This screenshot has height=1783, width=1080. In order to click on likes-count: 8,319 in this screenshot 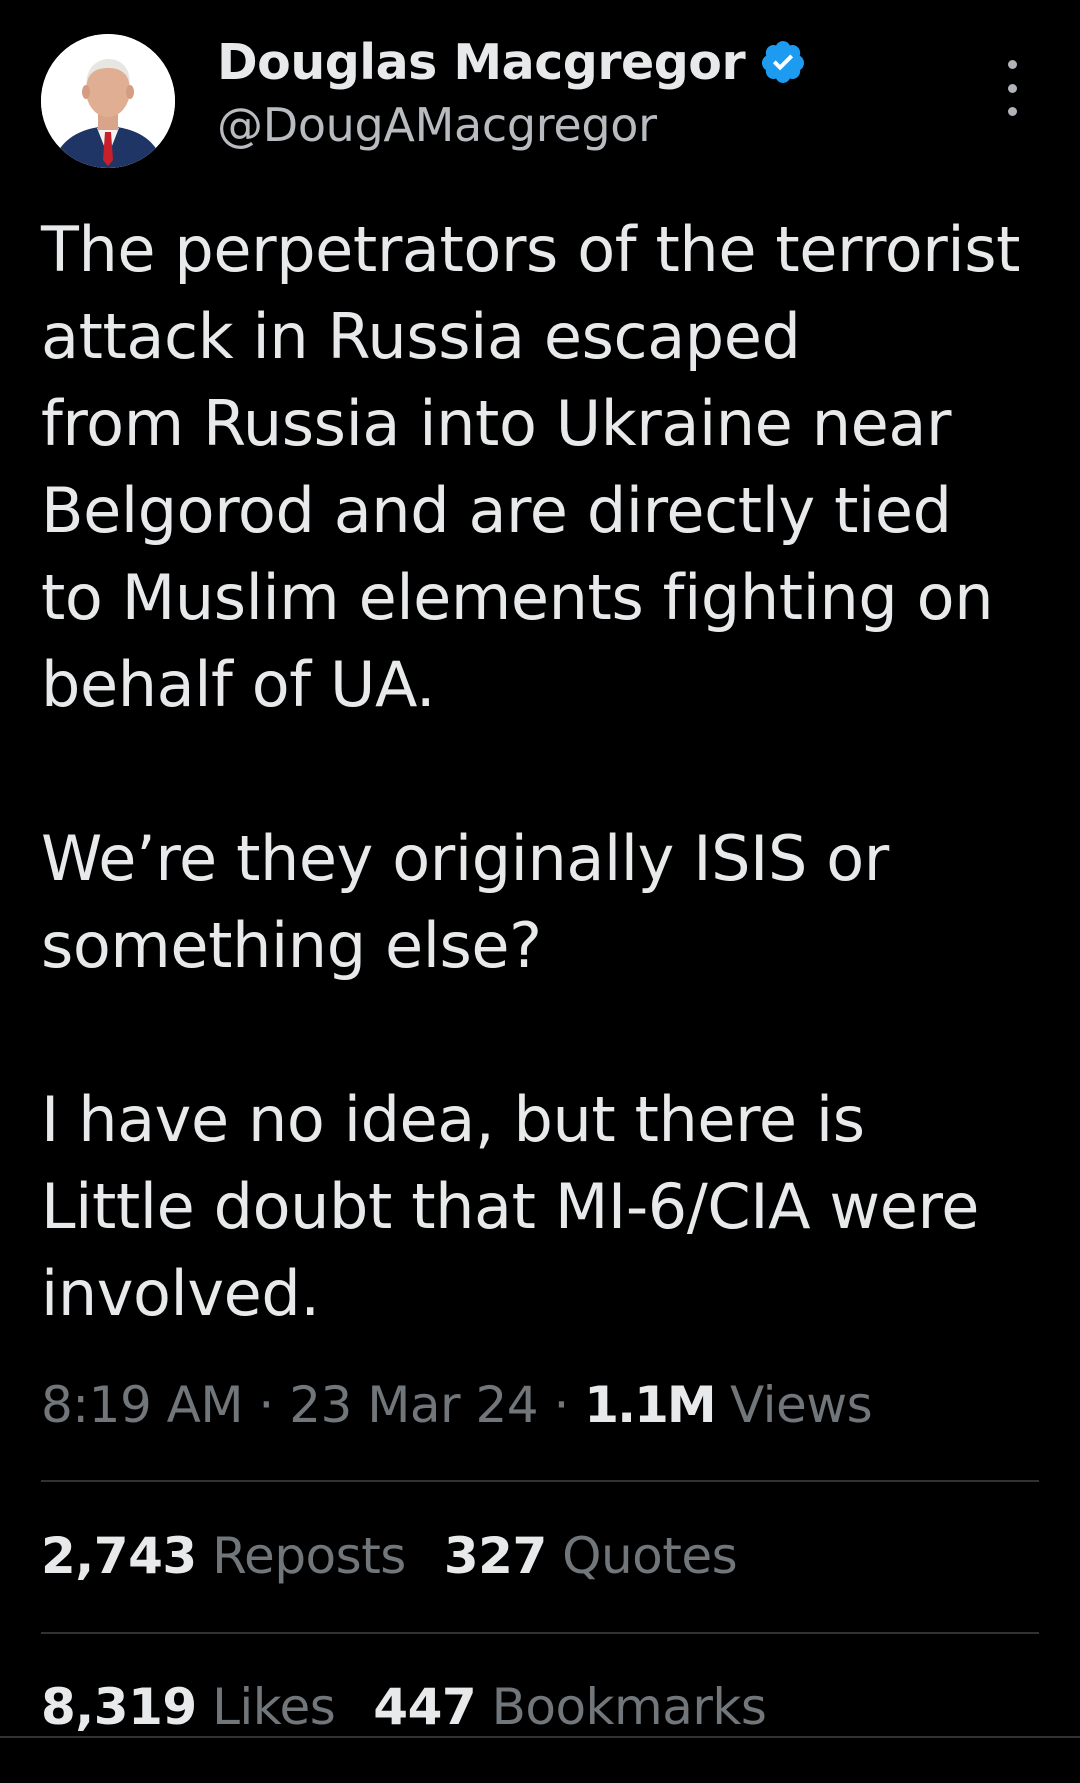, I will do `click(119, 1707)`.